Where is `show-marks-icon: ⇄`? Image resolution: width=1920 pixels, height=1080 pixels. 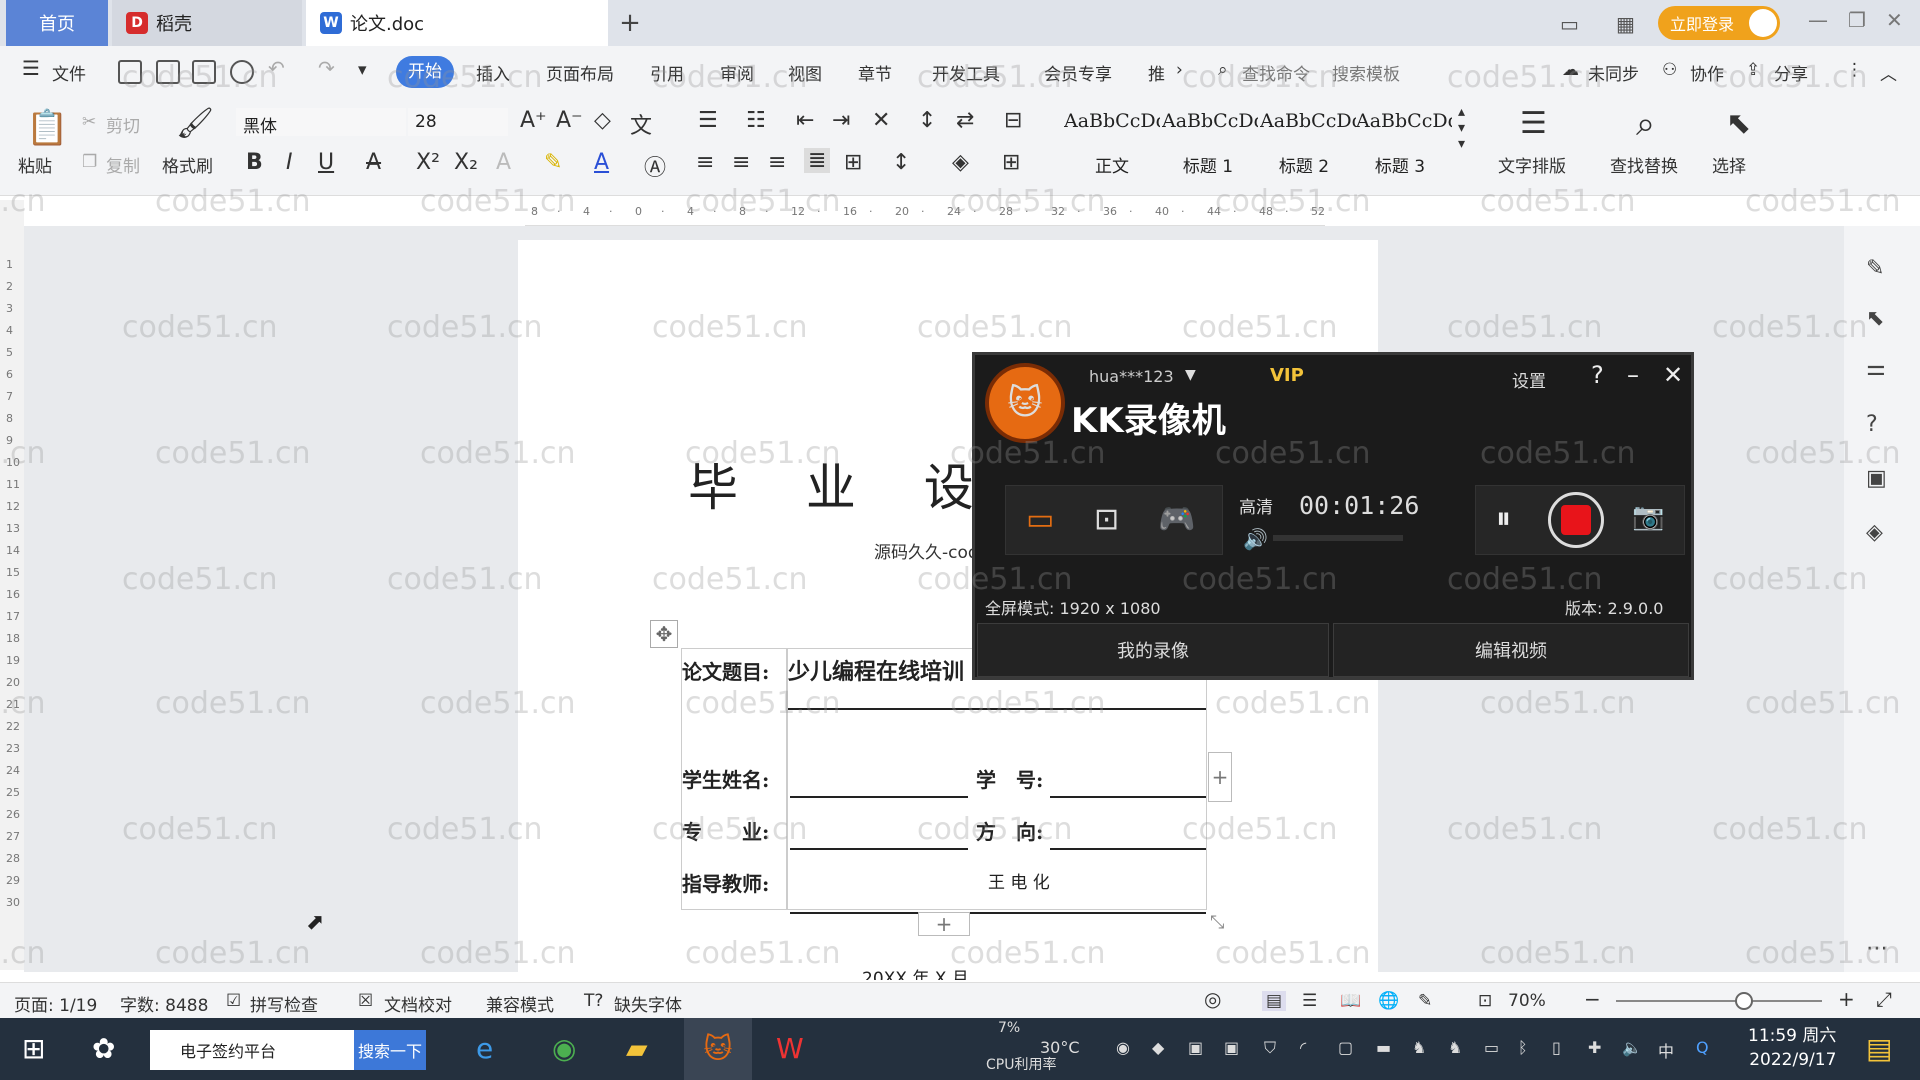
show-marks-icon: ⇄ is located at coordinates (965, 120).